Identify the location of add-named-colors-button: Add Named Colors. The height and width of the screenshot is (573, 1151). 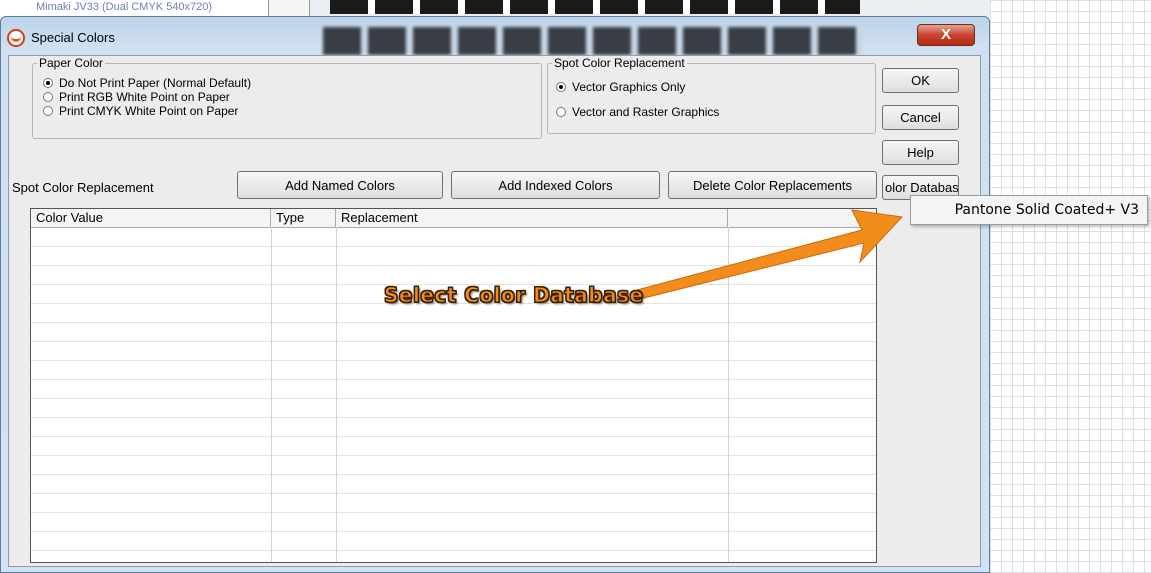
(340, 185).